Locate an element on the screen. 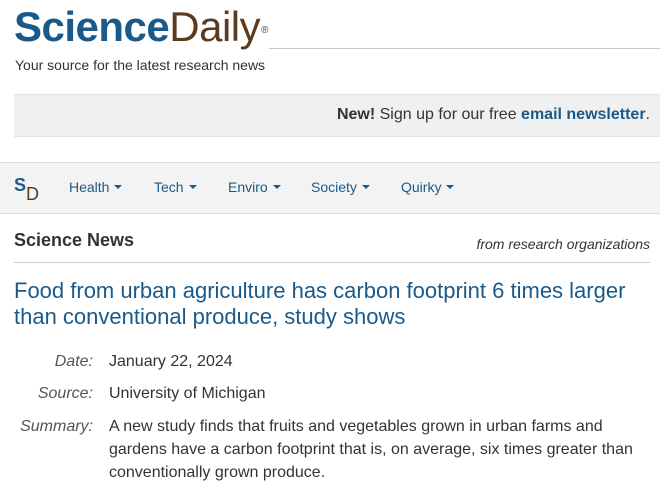 This screenshot has height=493, width=660. section-subtitle: from research organizations is located at coordinates (563, 244).